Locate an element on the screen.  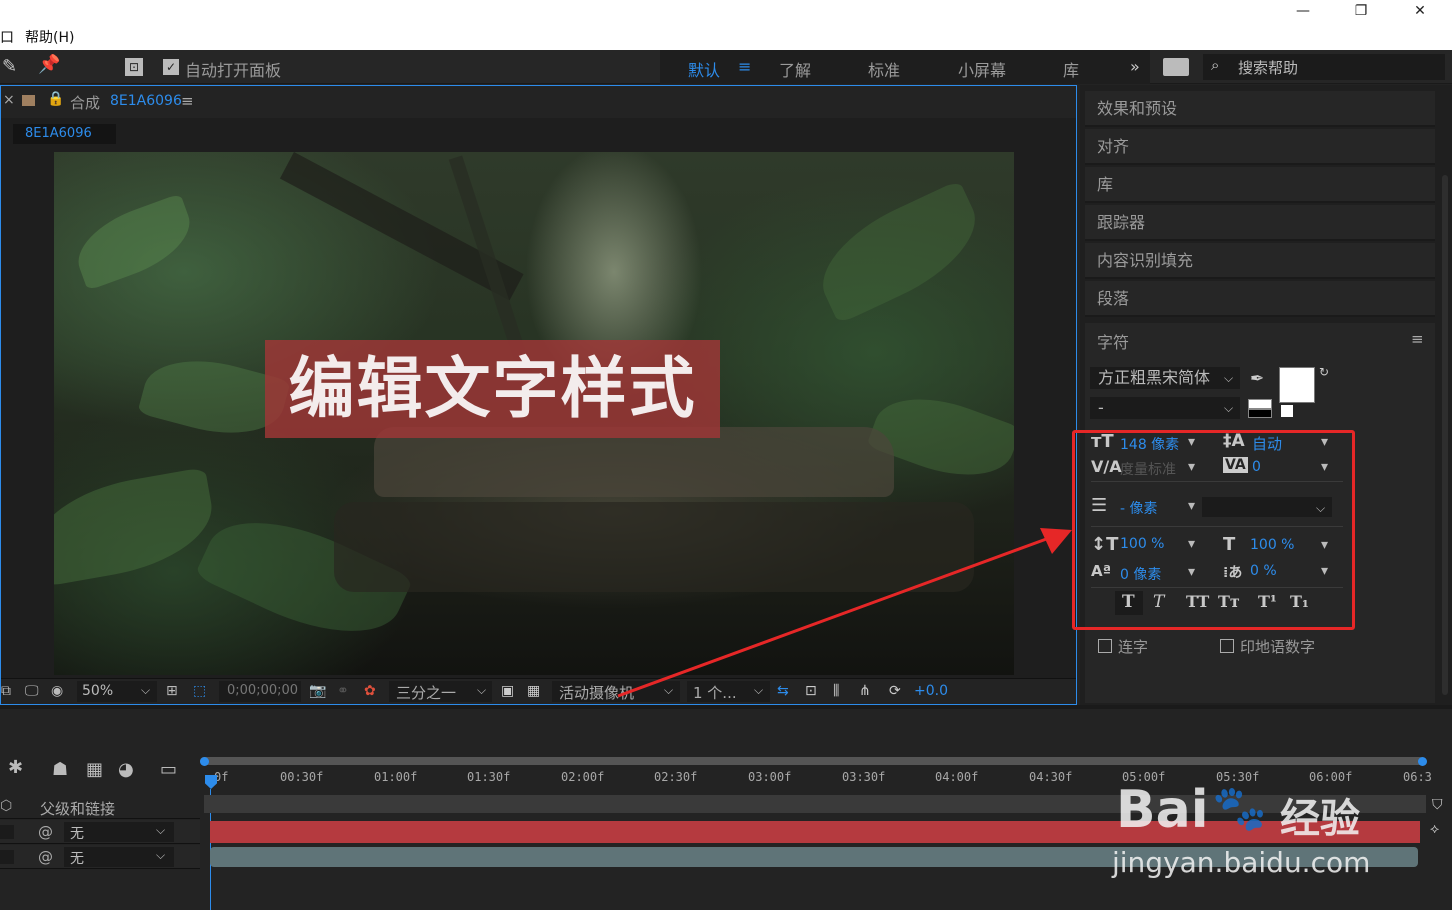
always-preview-icon: ⧉ is located at coordinates (6, 691).